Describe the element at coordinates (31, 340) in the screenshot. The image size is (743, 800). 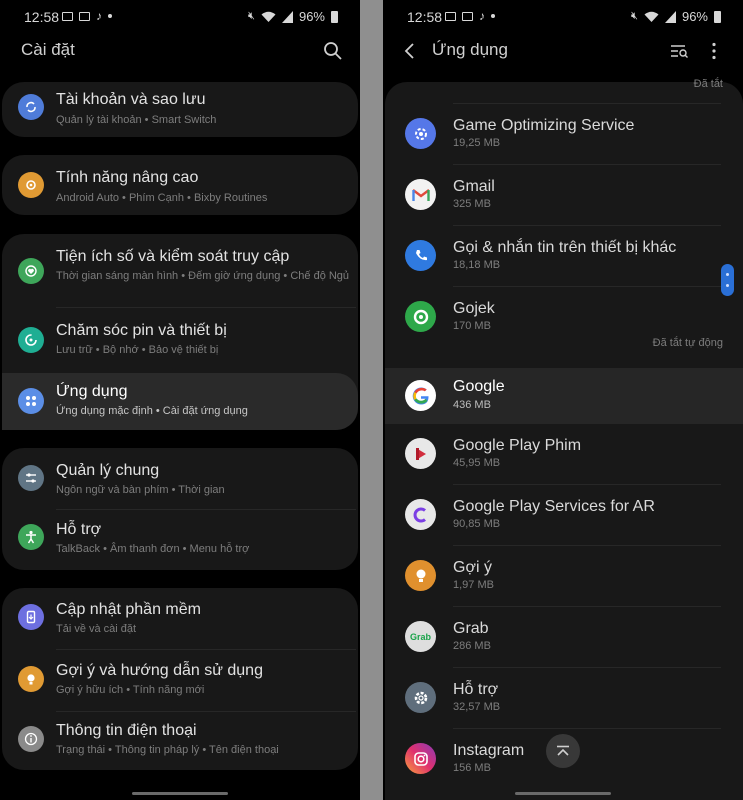
I see `device-care-icon` at that location.